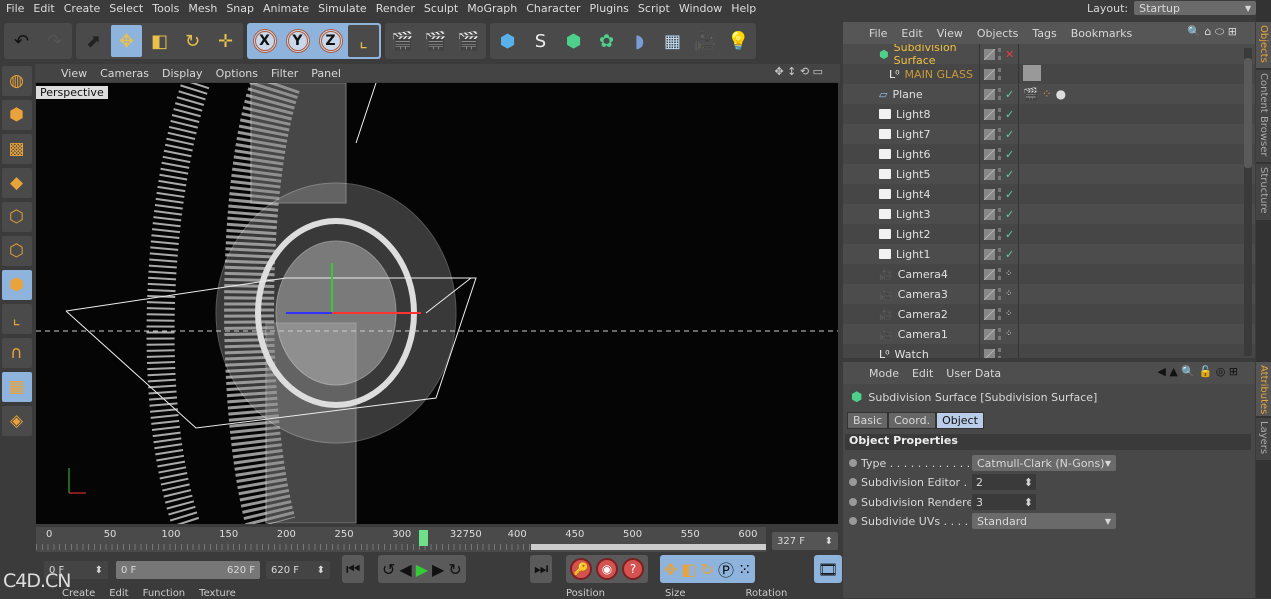 This screenshot has height=599, width=1271. Describe the element at coordinates (913, 214) in the screenshot. I see `object-name: Light3` at that location.